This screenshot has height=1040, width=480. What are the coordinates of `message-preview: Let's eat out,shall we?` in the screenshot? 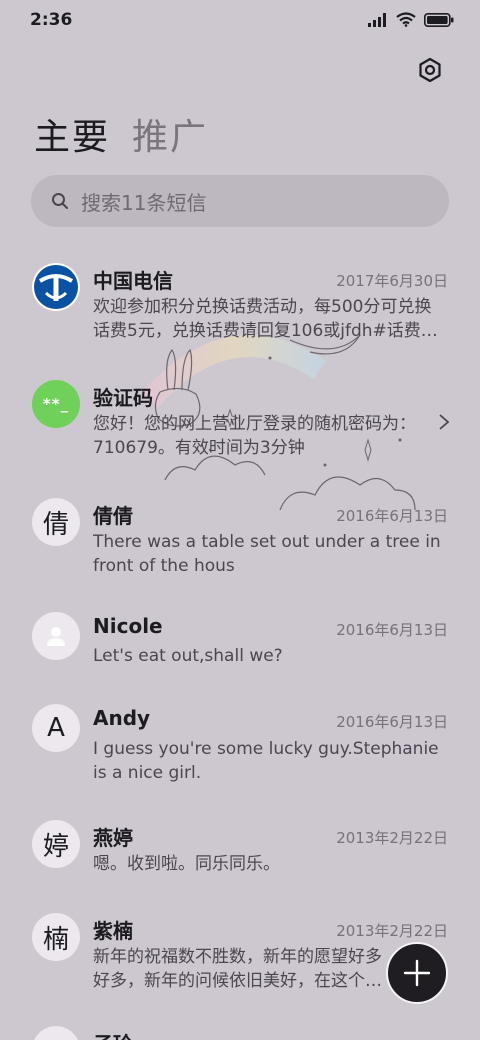 It's located at (188, 656).